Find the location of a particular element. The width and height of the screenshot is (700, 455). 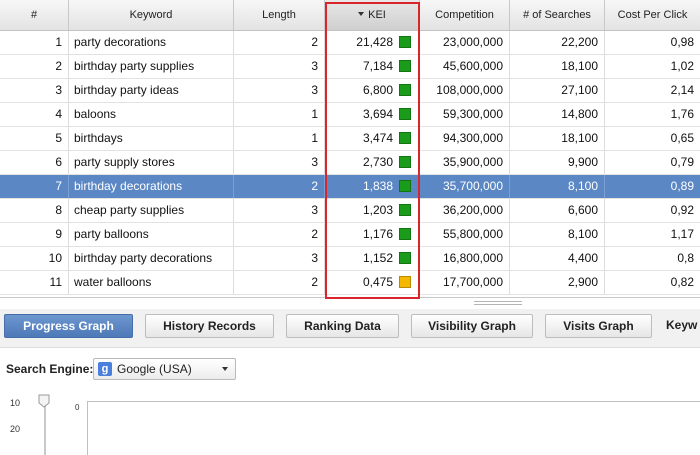

cell-index: 8 is located at coordinates (34, 210).